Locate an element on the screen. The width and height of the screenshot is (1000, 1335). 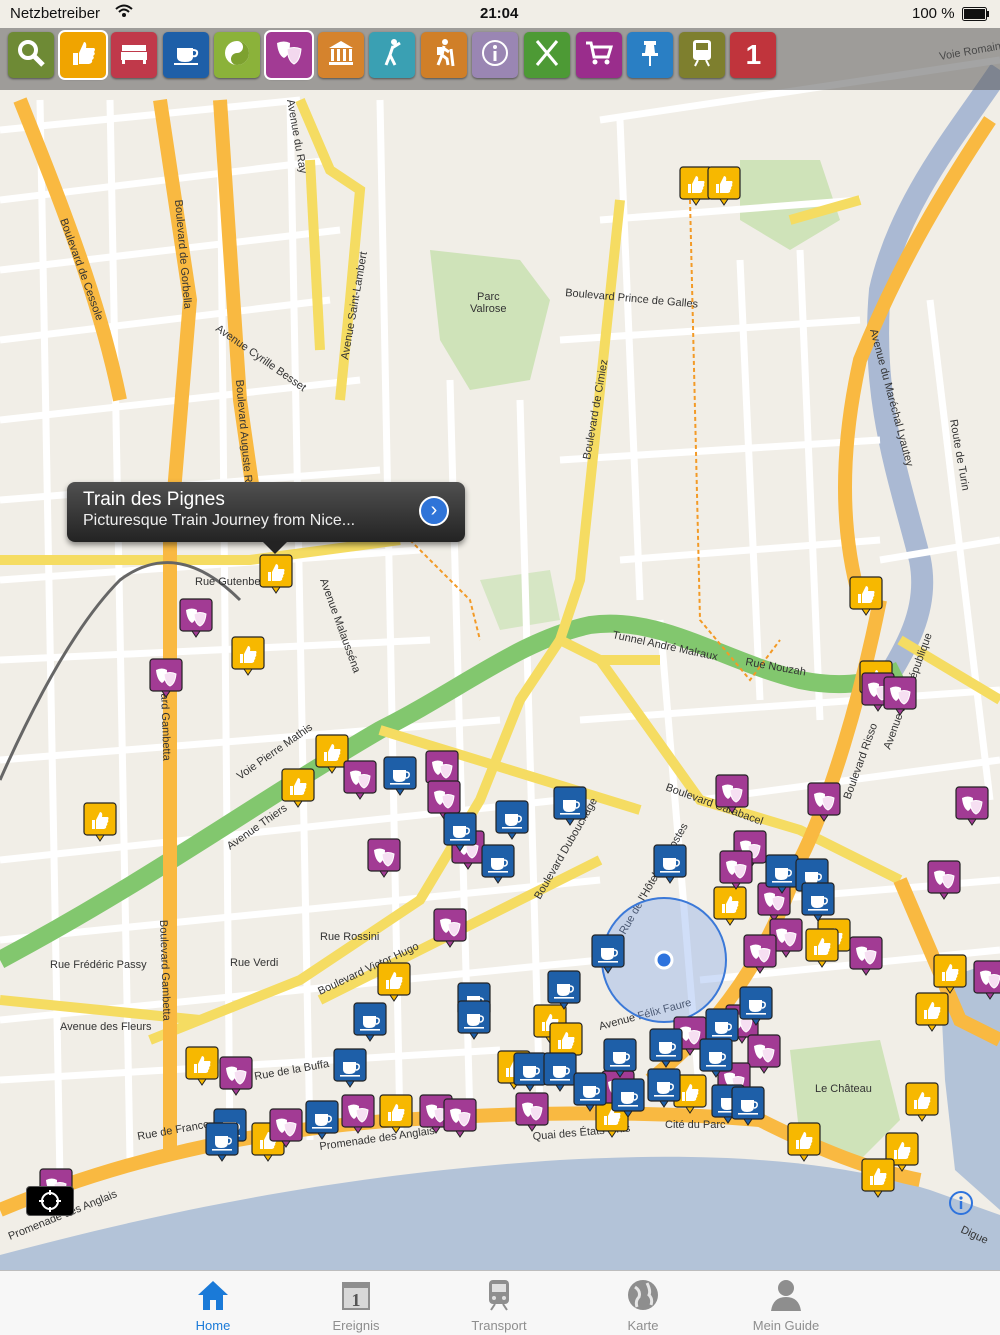
category-button-coffee-cup is located at coordinates (185, 55).